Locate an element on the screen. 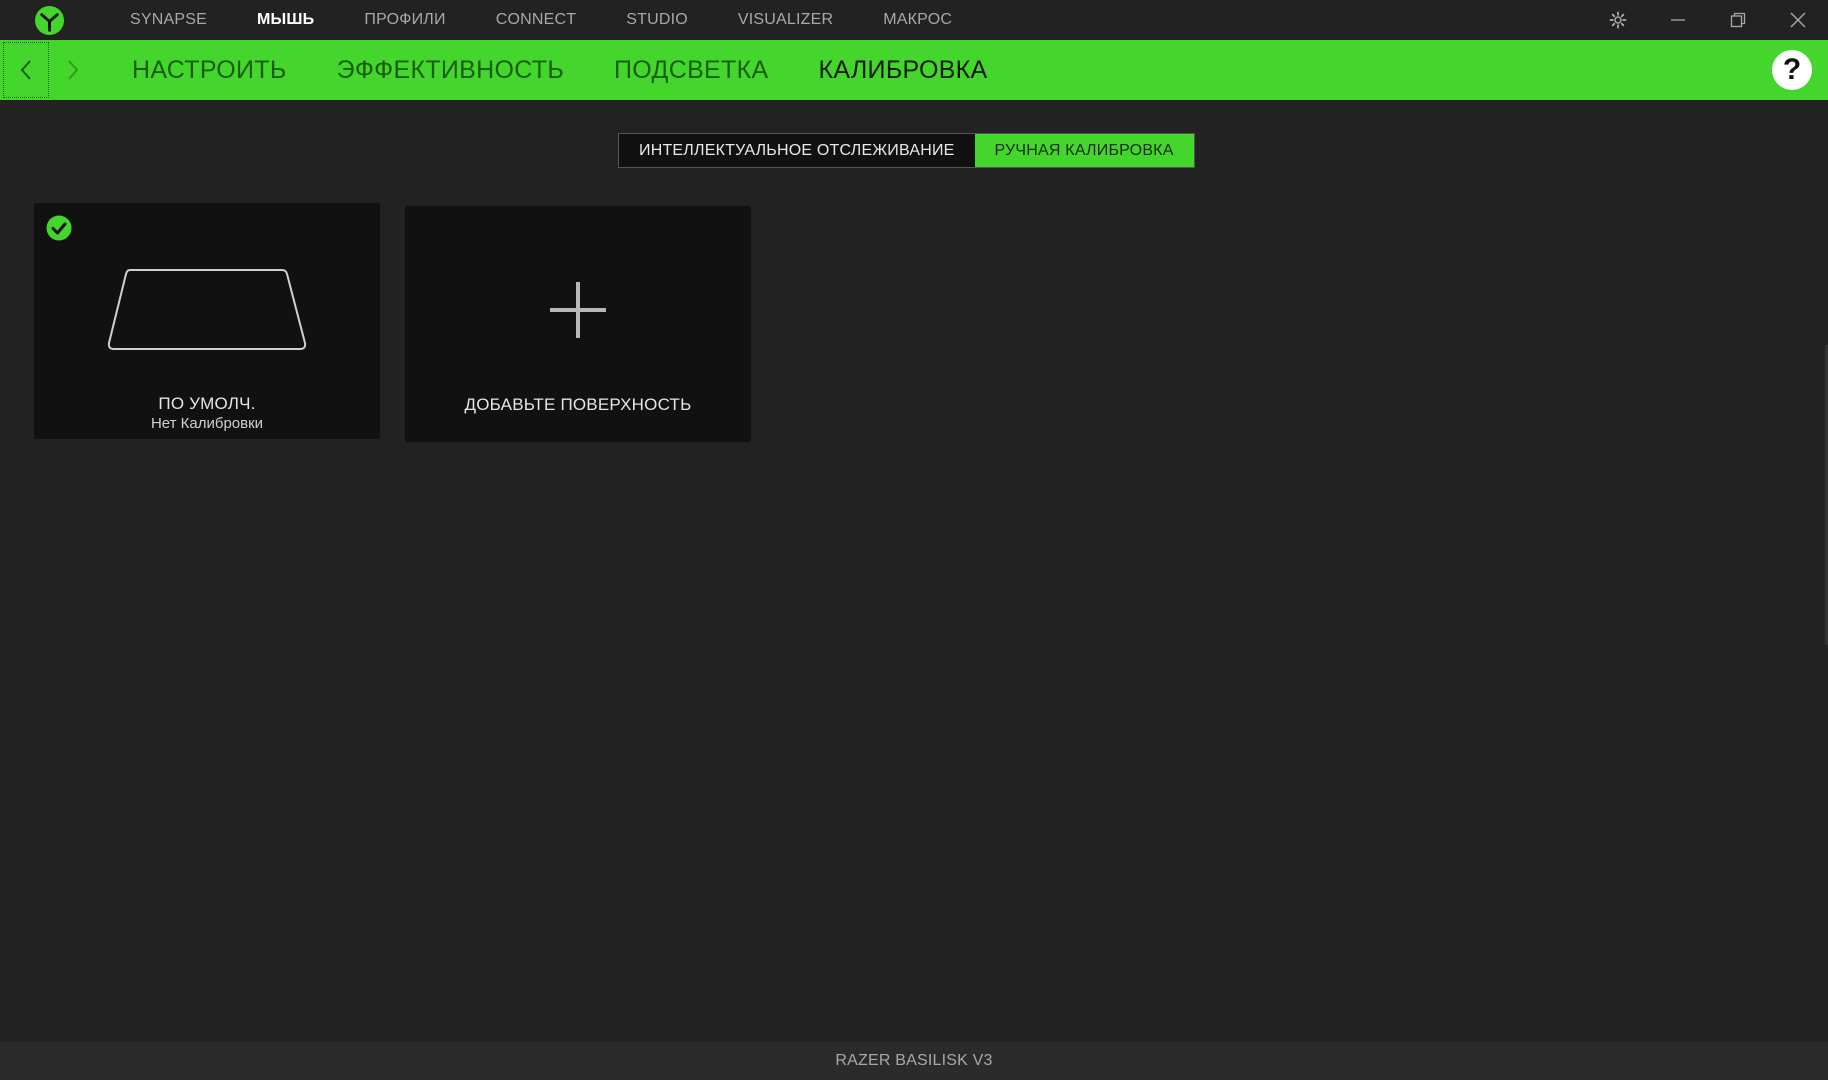 This screenshot has width=1828, height=1080. tab-customize: НАСТРОИТЬ is located at coordinates (209, 70).